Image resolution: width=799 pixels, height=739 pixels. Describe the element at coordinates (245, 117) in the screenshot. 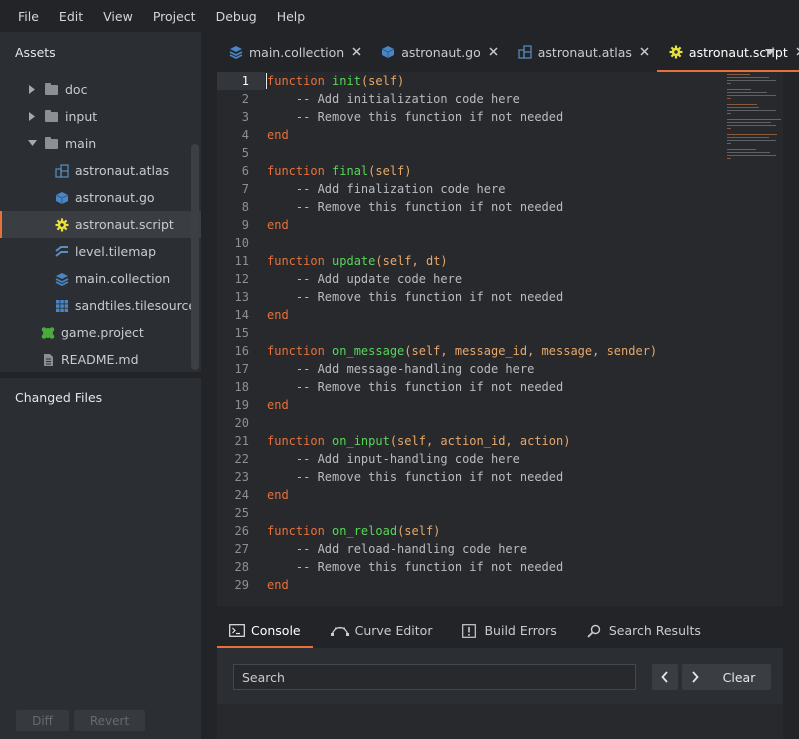

I see `line-number: 3` at that location.